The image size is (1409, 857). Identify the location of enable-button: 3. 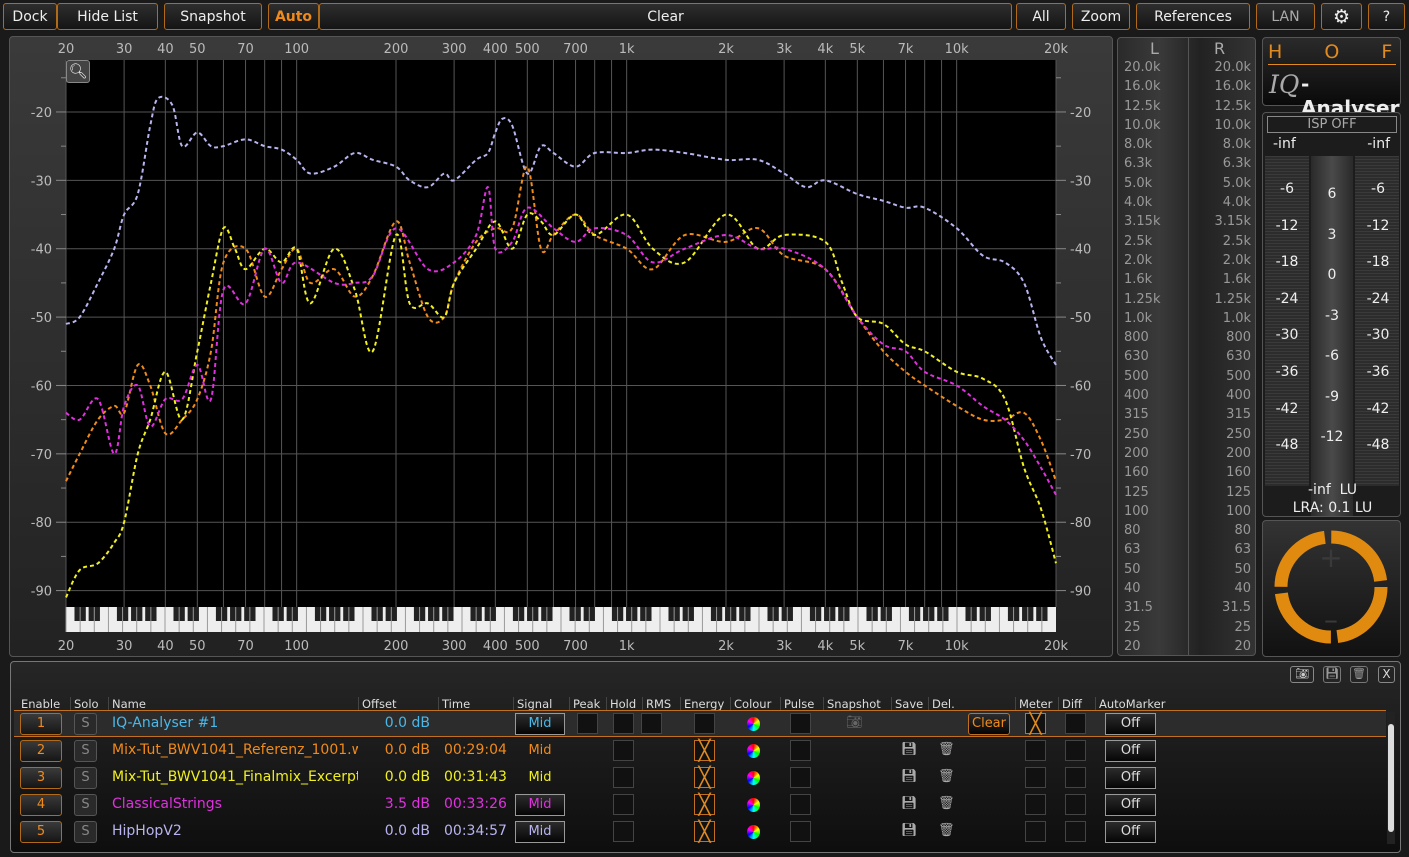
(41, 778).